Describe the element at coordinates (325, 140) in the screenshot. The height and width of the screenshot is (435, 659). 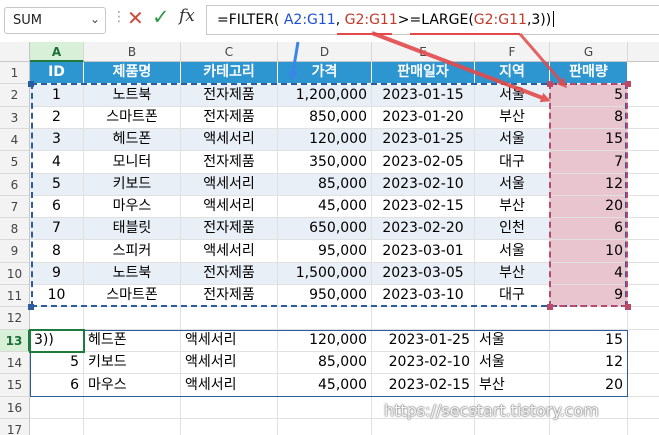
I see `table-cell: 120,000` at that location.